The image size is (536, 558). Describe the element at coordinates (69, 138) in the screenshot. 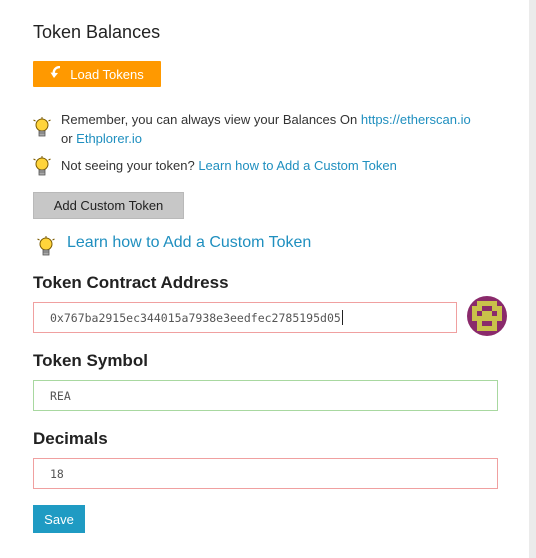

I see `or-text: or` at that location.